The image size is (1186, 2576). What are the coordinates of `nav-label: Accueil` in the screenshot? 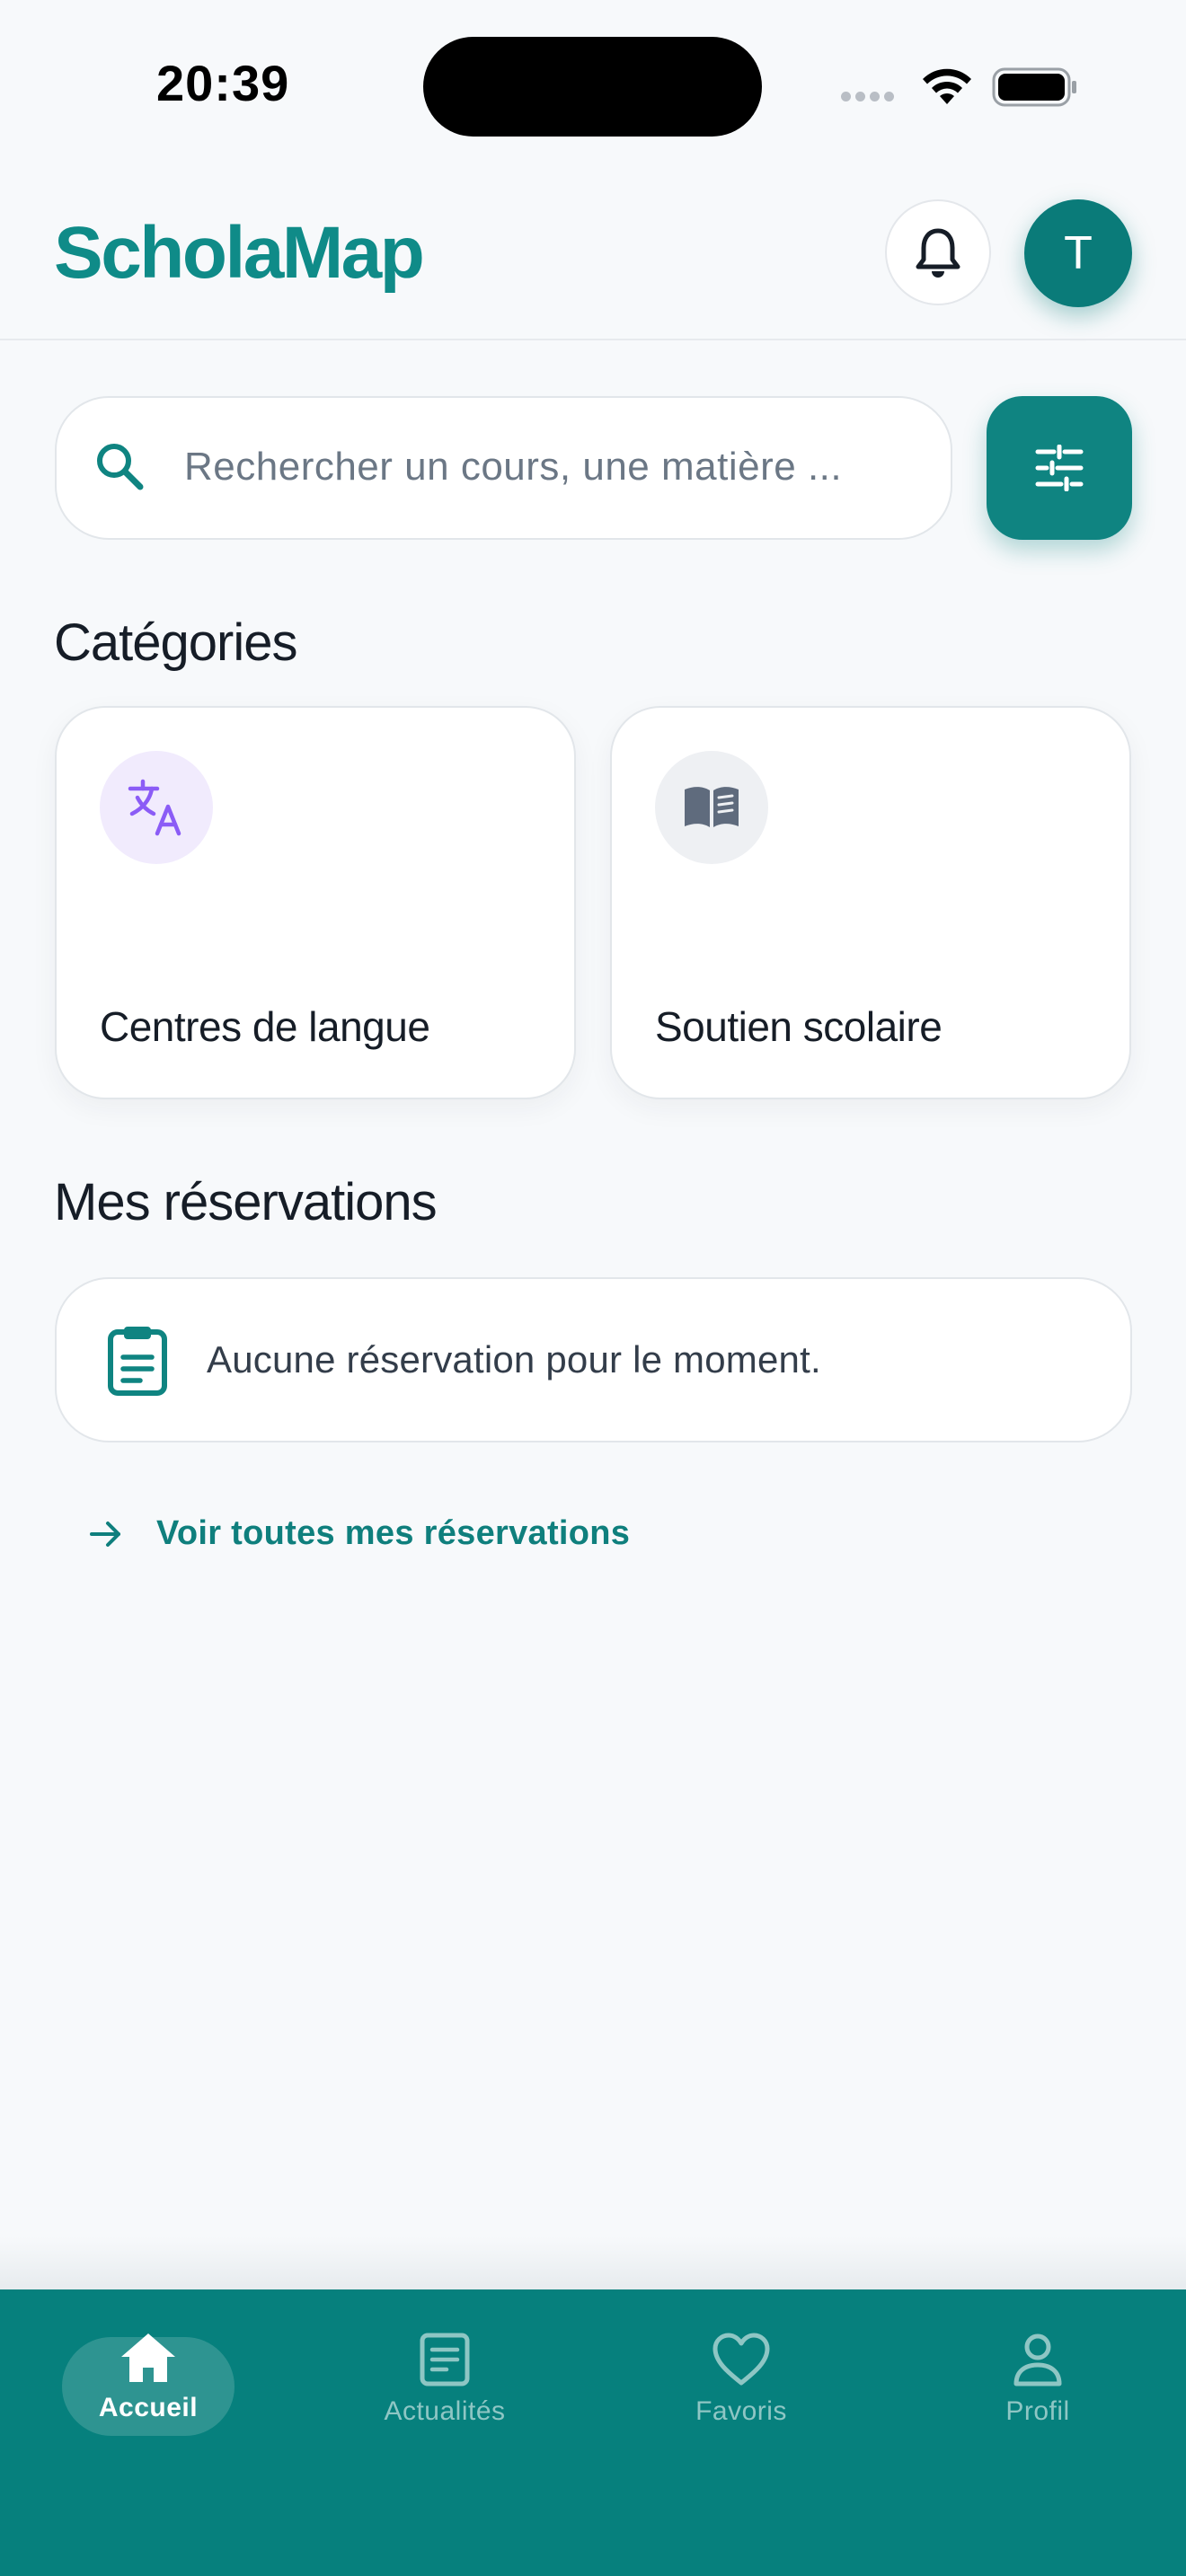 It's located at (148, 2407).